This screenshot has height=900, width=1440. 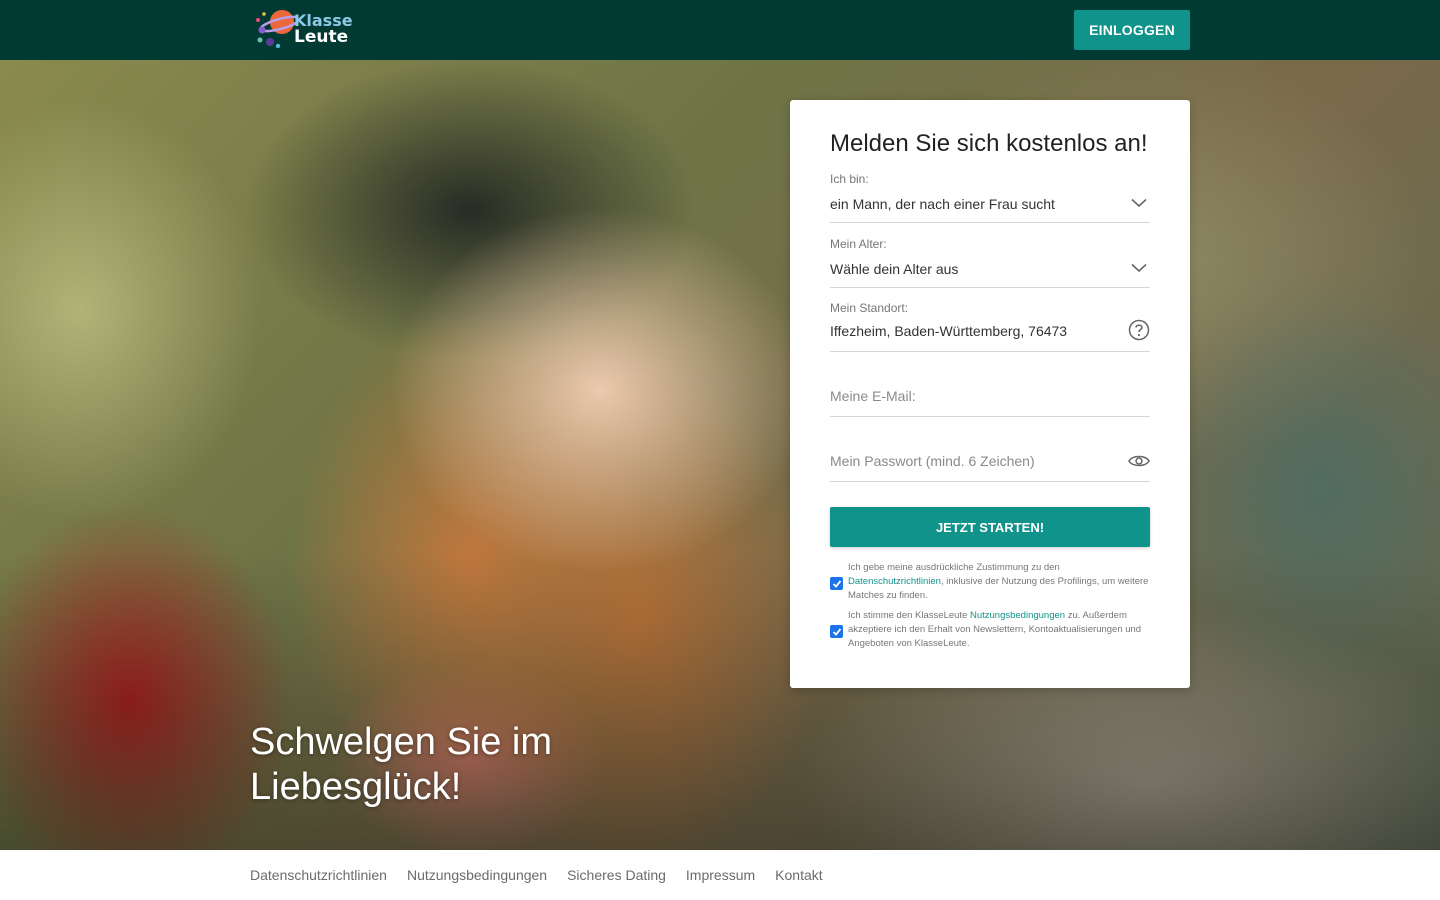 What do you see at coordinates (1017, 615) in the screenshot?
I see `terms-of-use-link: Nutzungsbedingungen` at bounding box center [1017, 615].